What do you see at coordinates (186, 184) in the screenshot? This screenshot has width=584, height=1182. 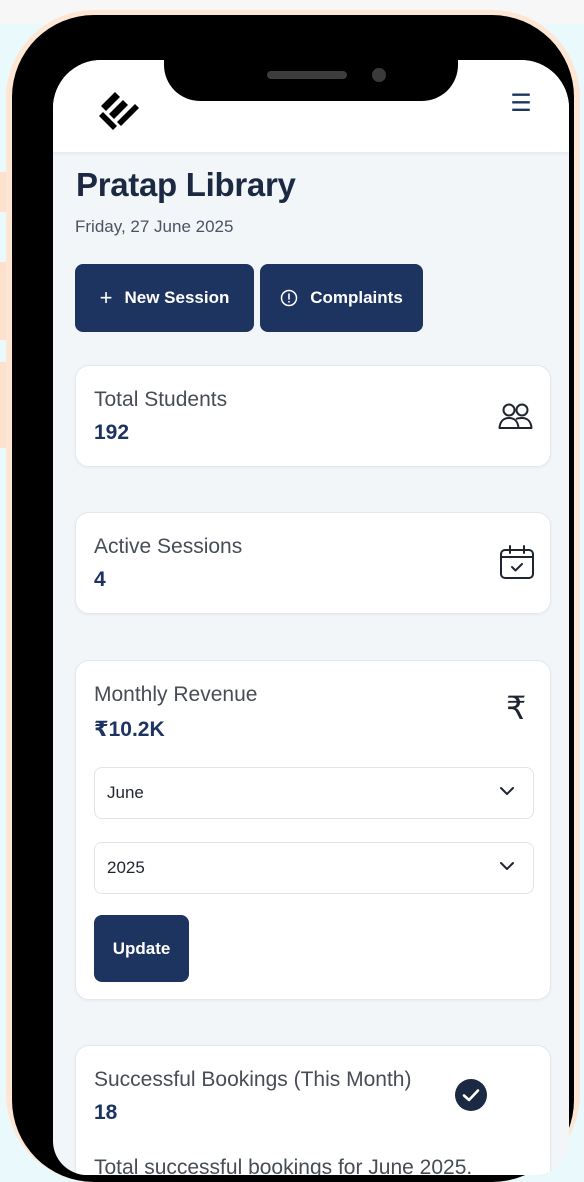 I see `page-title: Pratap Library` at bounding box center [186, 184].